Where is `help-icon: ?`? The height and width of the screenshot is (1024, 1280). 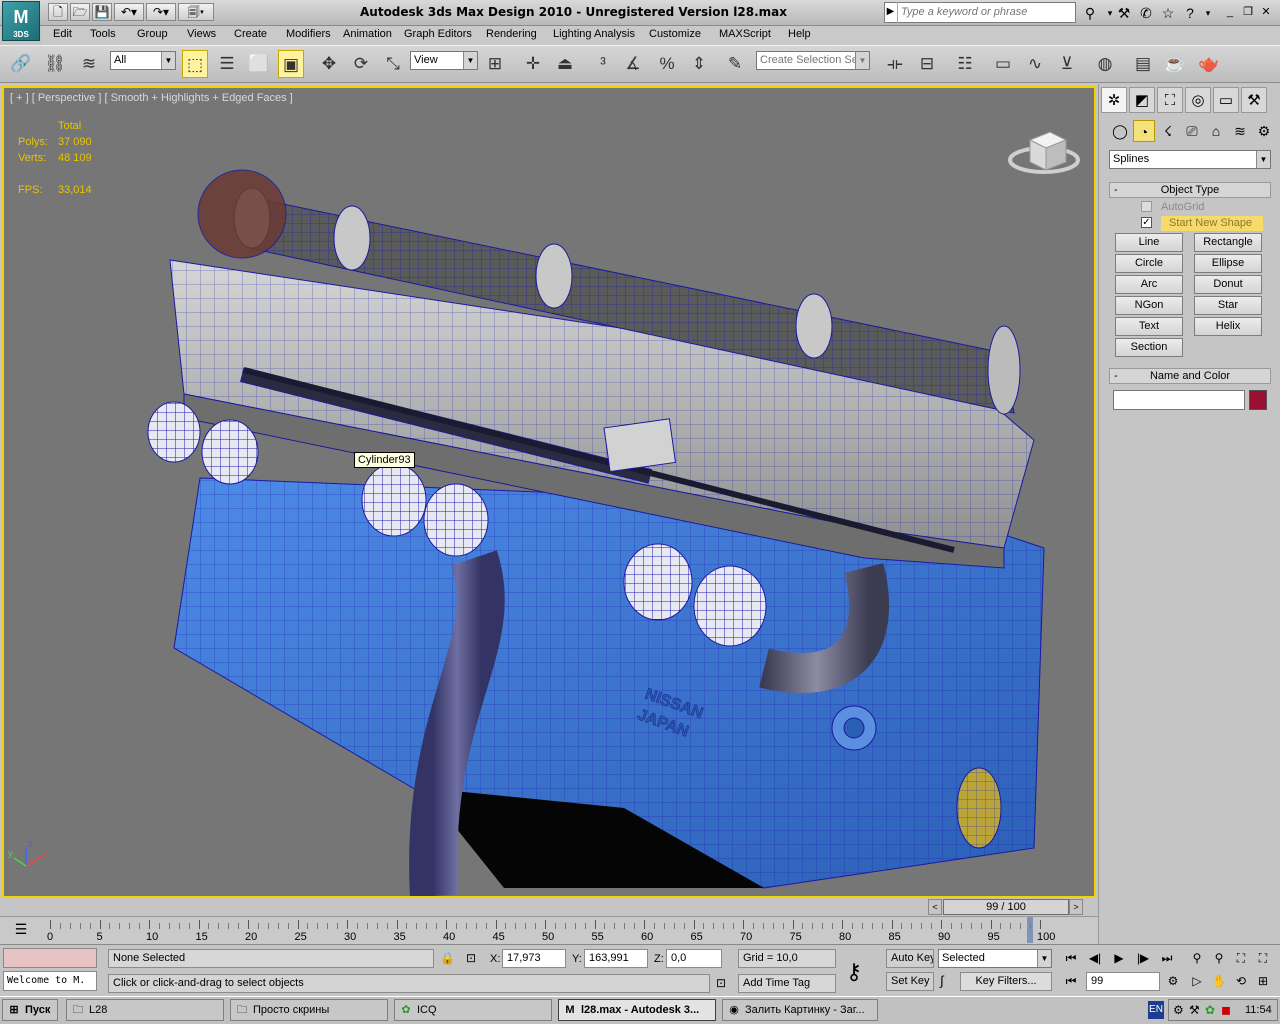
help-icon: ? is located at coordinates (1190, 13).